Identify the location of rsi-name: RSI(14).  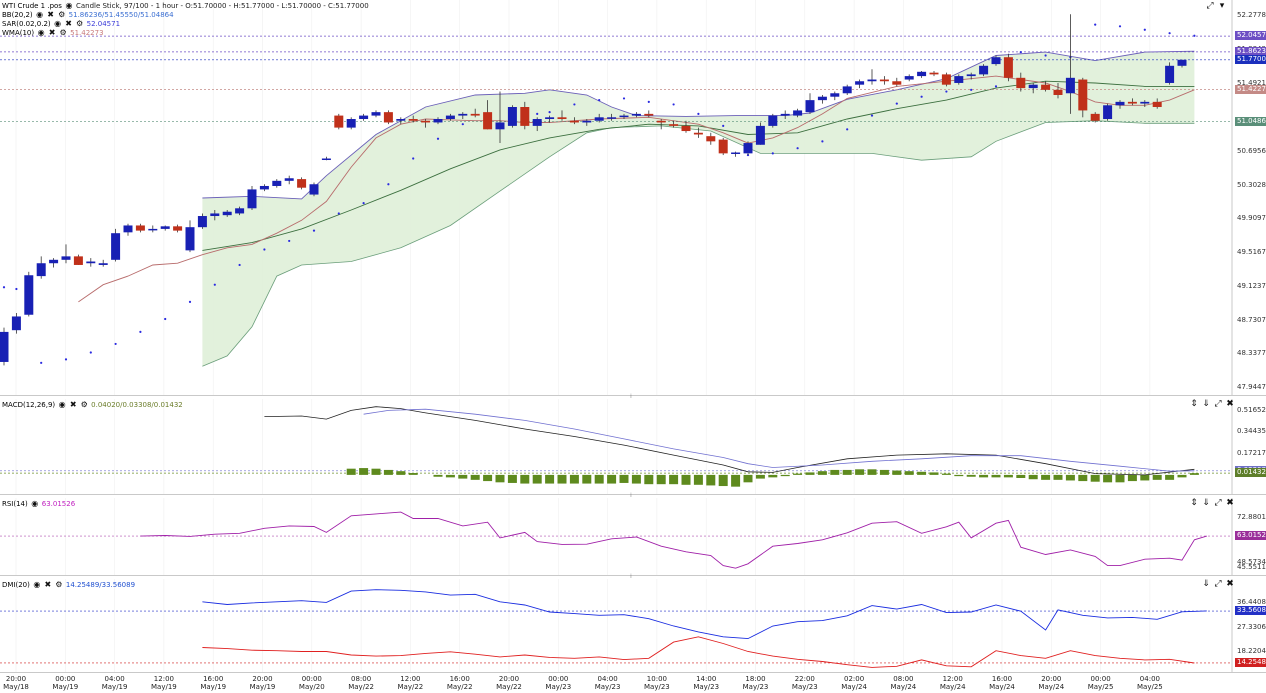
(15, 504).